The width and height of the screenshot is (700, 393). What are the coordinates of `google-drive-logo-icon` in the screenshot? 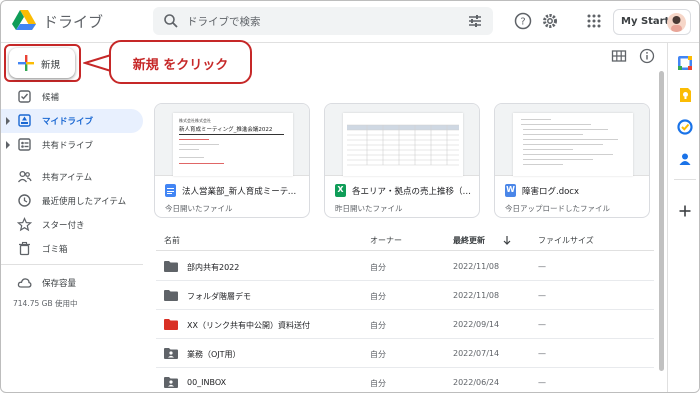 It's located at (24, 20).